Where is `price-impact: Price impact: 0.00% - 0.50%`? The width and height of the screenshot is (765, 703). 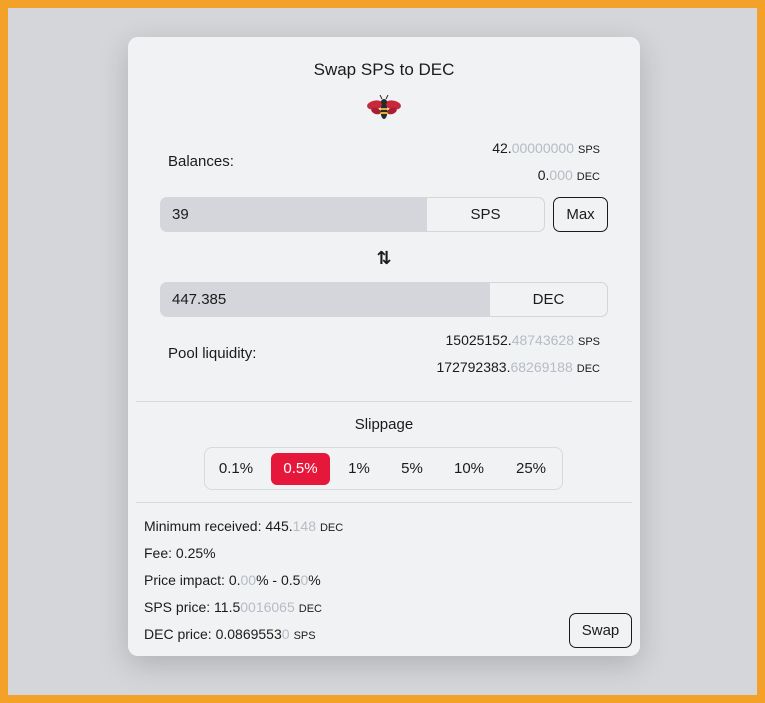 price-impact: Price impact: 0.00% - 0.50% is located at coordinates (232, 580).